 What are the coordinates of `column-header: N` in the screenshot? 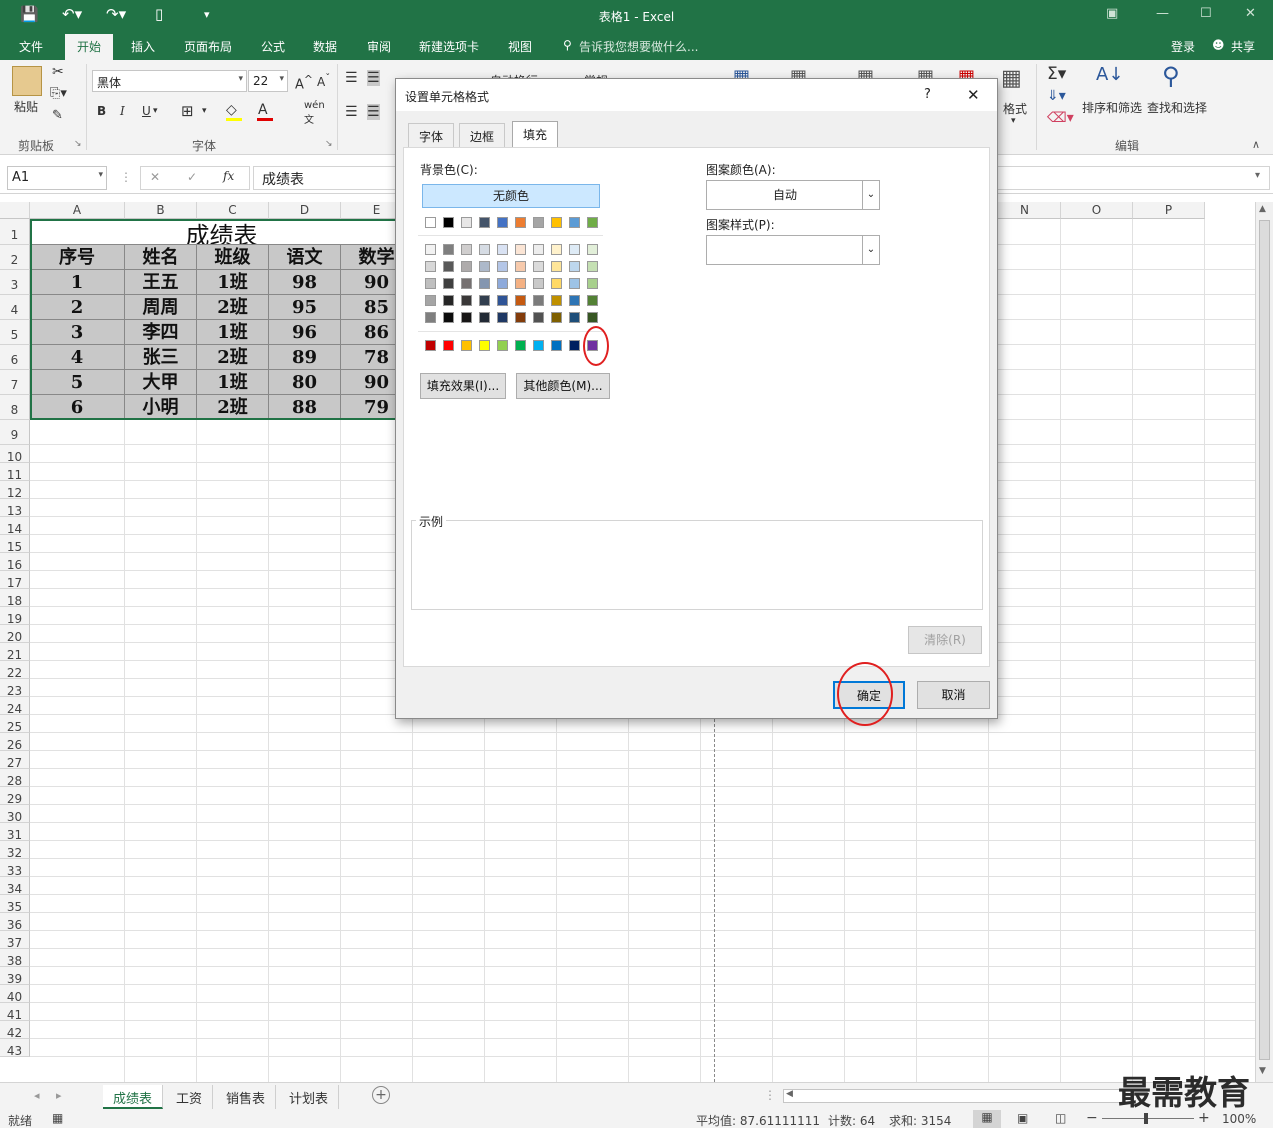 It's located at (1025, 210).